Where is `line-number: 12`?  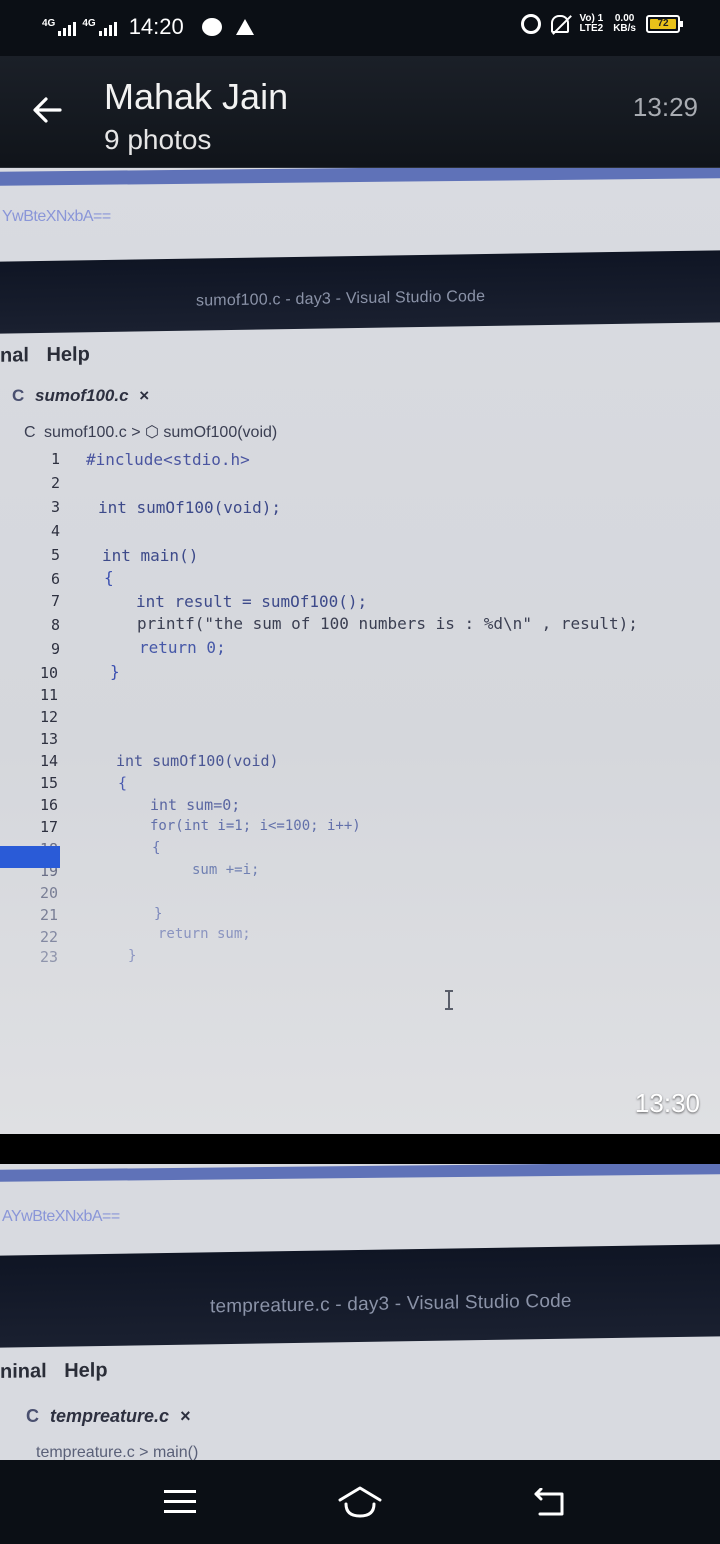 line-number: 12 is located at coordinates (48, 717).